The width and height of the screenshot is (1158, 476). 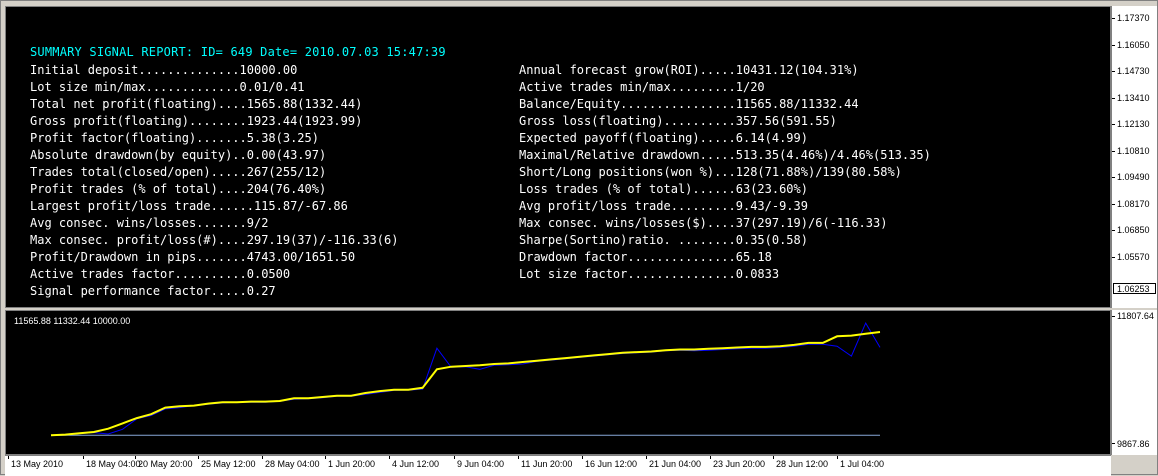 What do you see at coordinates (113, 464) in the screenshot?
I see `time-axis-label: 18 May 04:00` at bounding box center [113, 464].